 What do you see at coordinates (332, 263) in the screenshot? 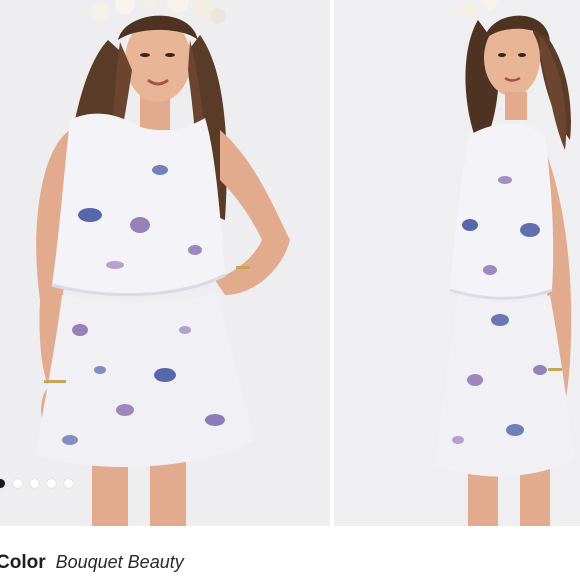
I see `photo-divider` at bounding box center [332, 263].